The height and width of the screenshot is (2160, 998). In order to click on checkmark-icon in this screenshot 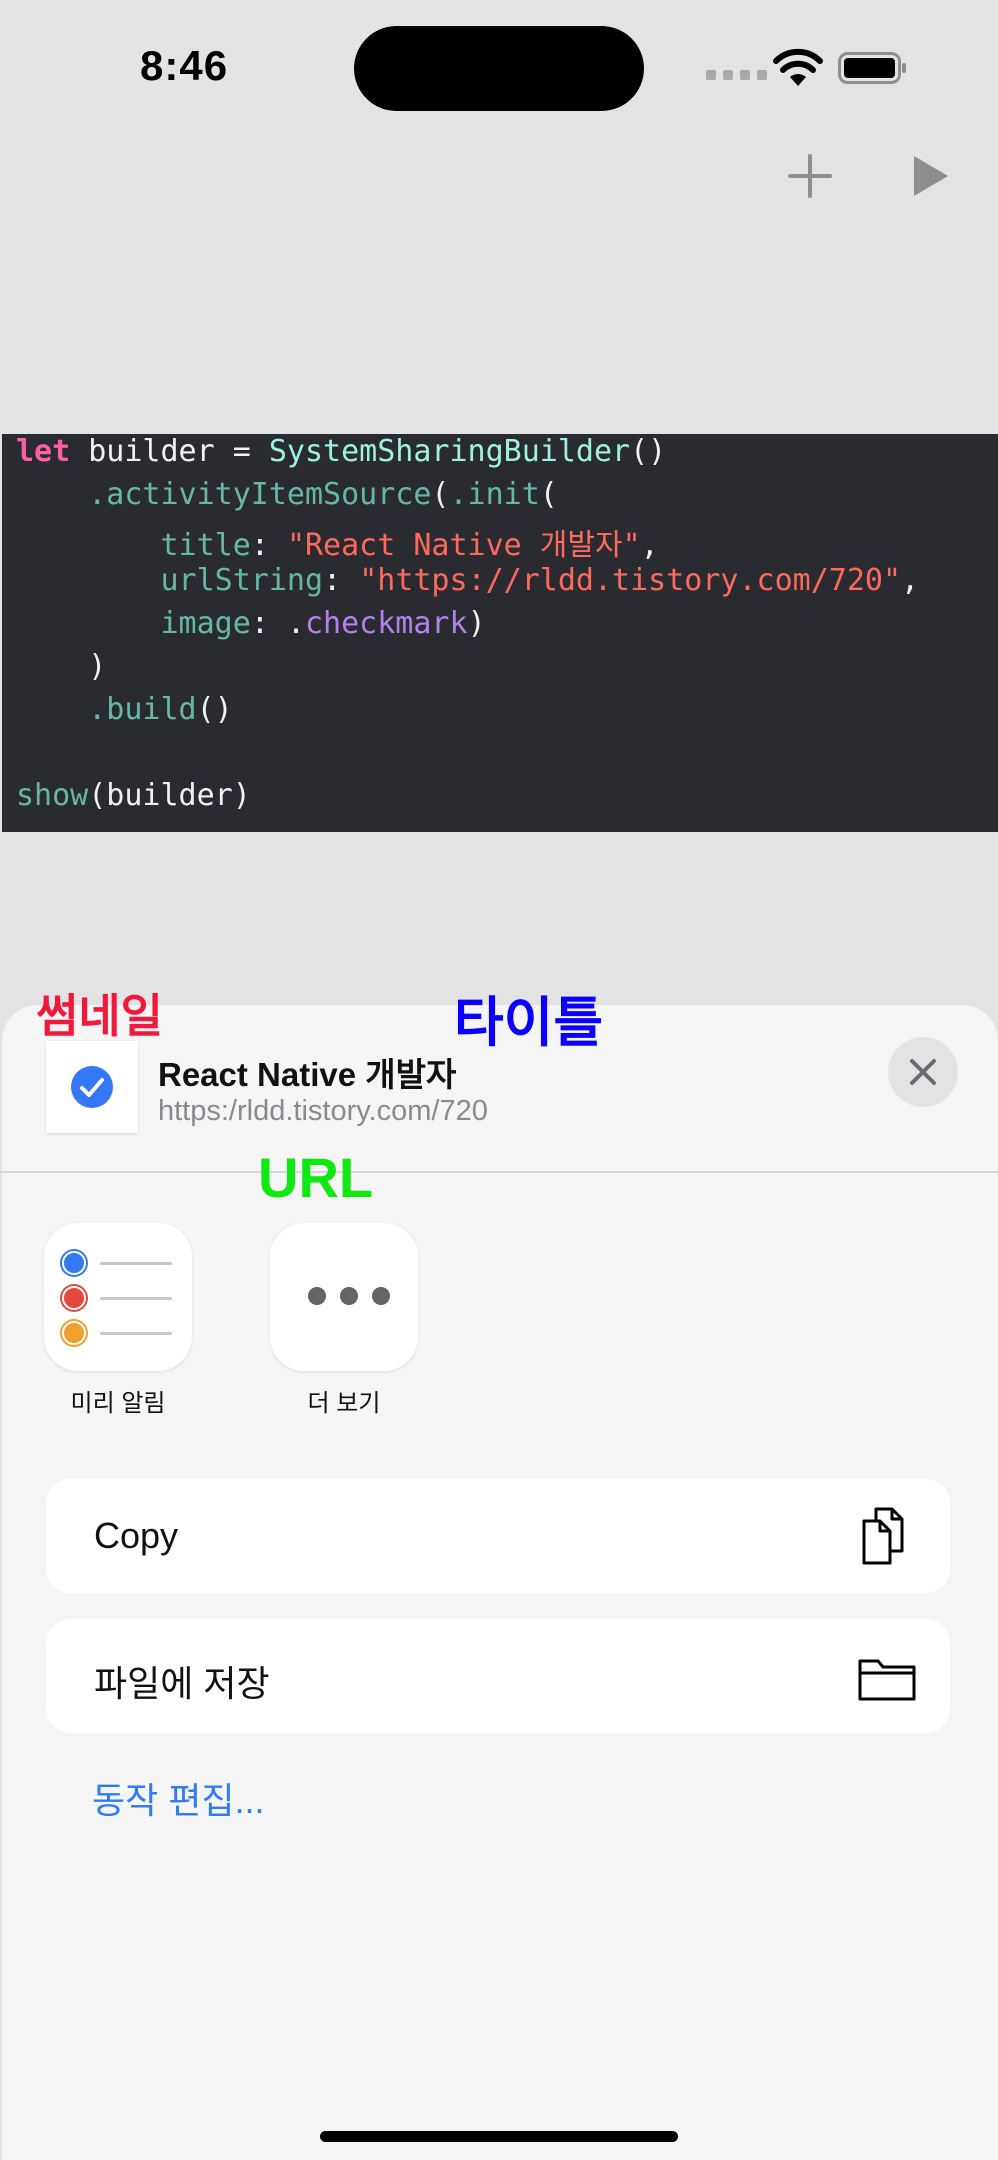, I will do `click(92, 1087)`.